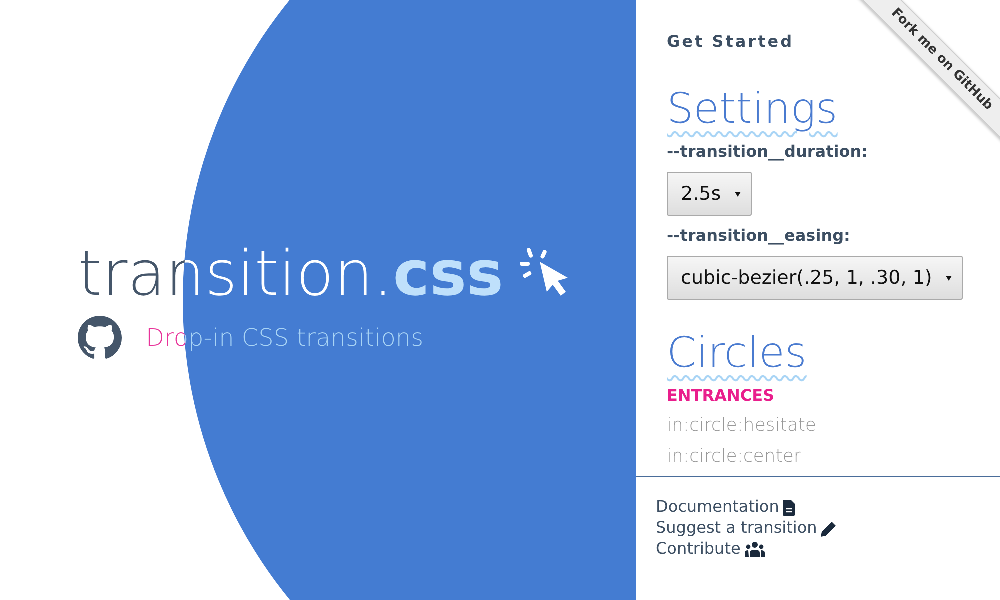 This screenshot has width=1000, height=600. What do you see at coordinates (754, 549) in the screenshot?
I see `people-icon` at bounding box center [754, 549].